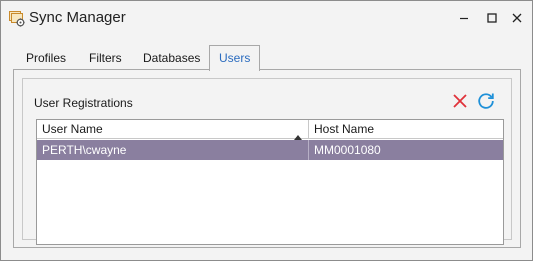  What do you see at coordinates (83, 103) in the screenshot?
I see `section-title: User Registrations` at bounding box center [83, 103].